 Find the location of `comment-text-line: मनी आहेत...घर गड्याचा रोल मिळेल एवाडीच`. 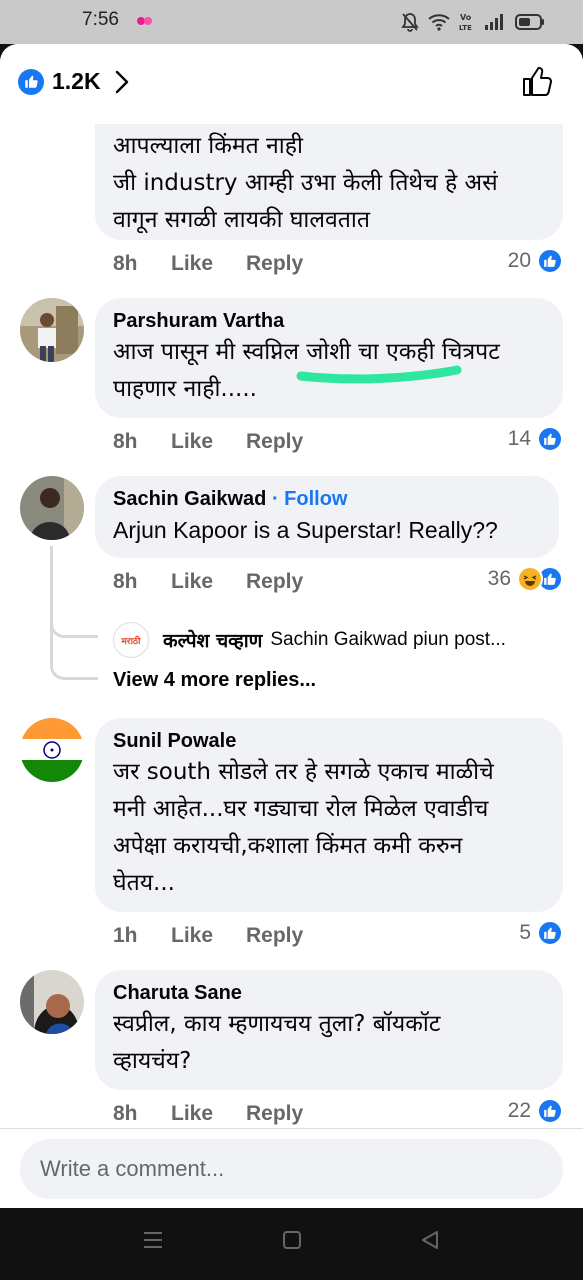

comment-text-line: मनी आहेत...घर गड्याचा रोल मिळेल एवाडीच is located at coordinates (301, 809).